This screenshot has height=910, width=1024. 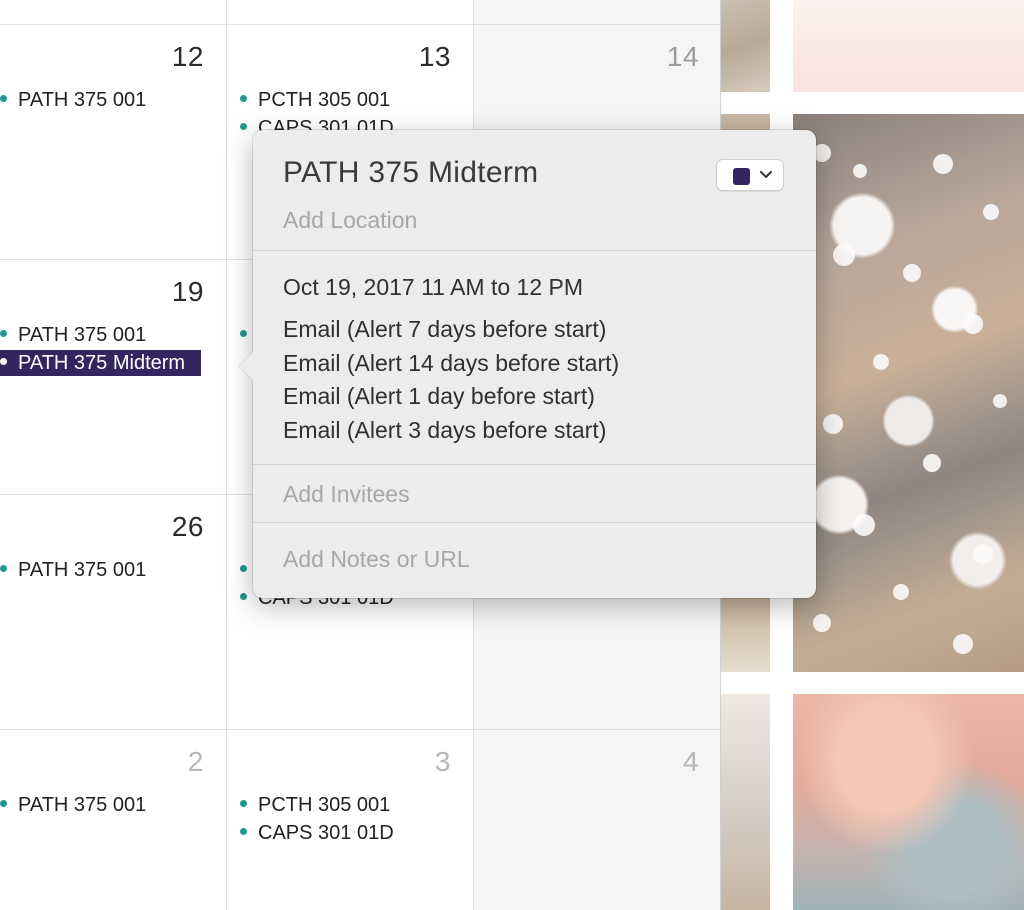 What do you see at coordinates (433, 287) in the screenshot?
I see `event-datetime: Oct 19, 2017 11 AM to 12 PM` at bounding box center [433, 287].